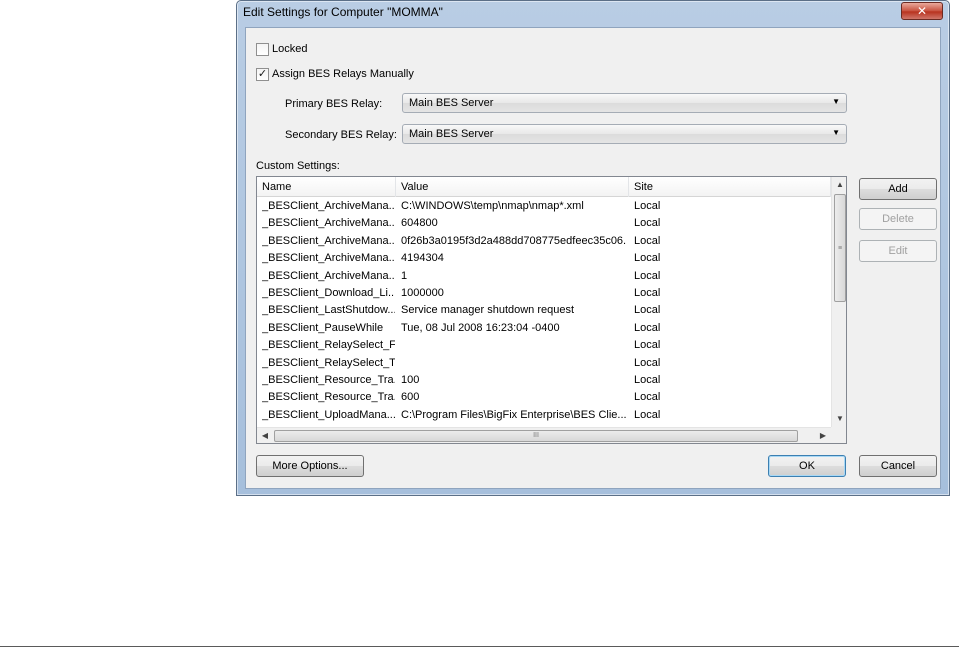 This screenshot has height=653, width=959. I want to click on checkmark-icon: ✓, so click(262, 73).